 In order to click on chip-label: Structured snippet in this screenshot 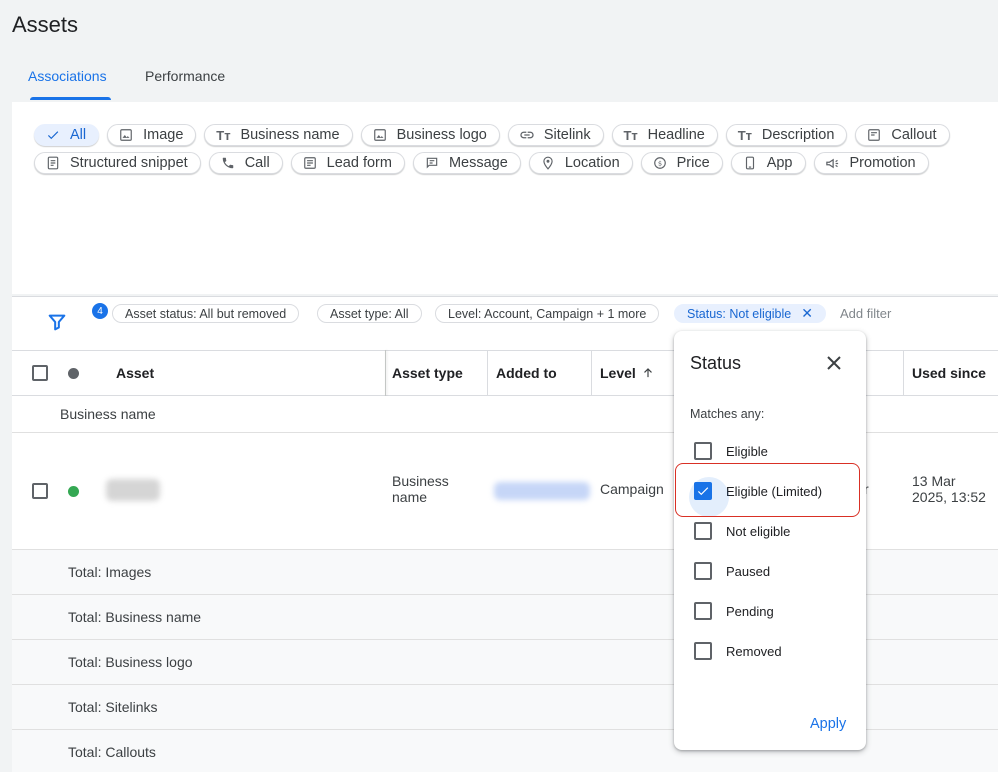, I will do `click(129, 163)`.